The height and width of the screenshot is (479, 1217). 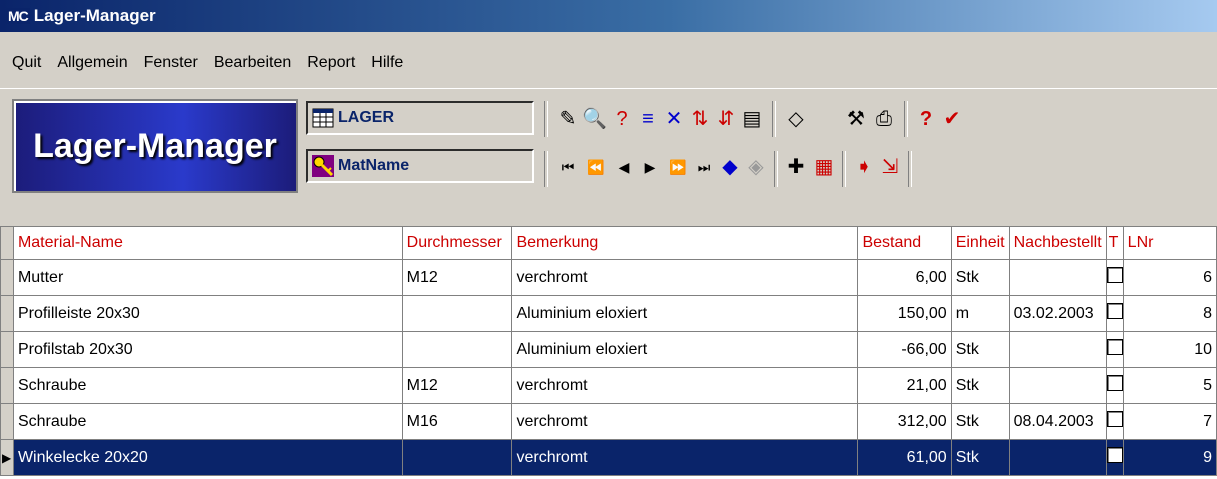 I want to click on table-row: Mutter M12 verchromt 6,00 Stk 6, so click(x=608, y=277).